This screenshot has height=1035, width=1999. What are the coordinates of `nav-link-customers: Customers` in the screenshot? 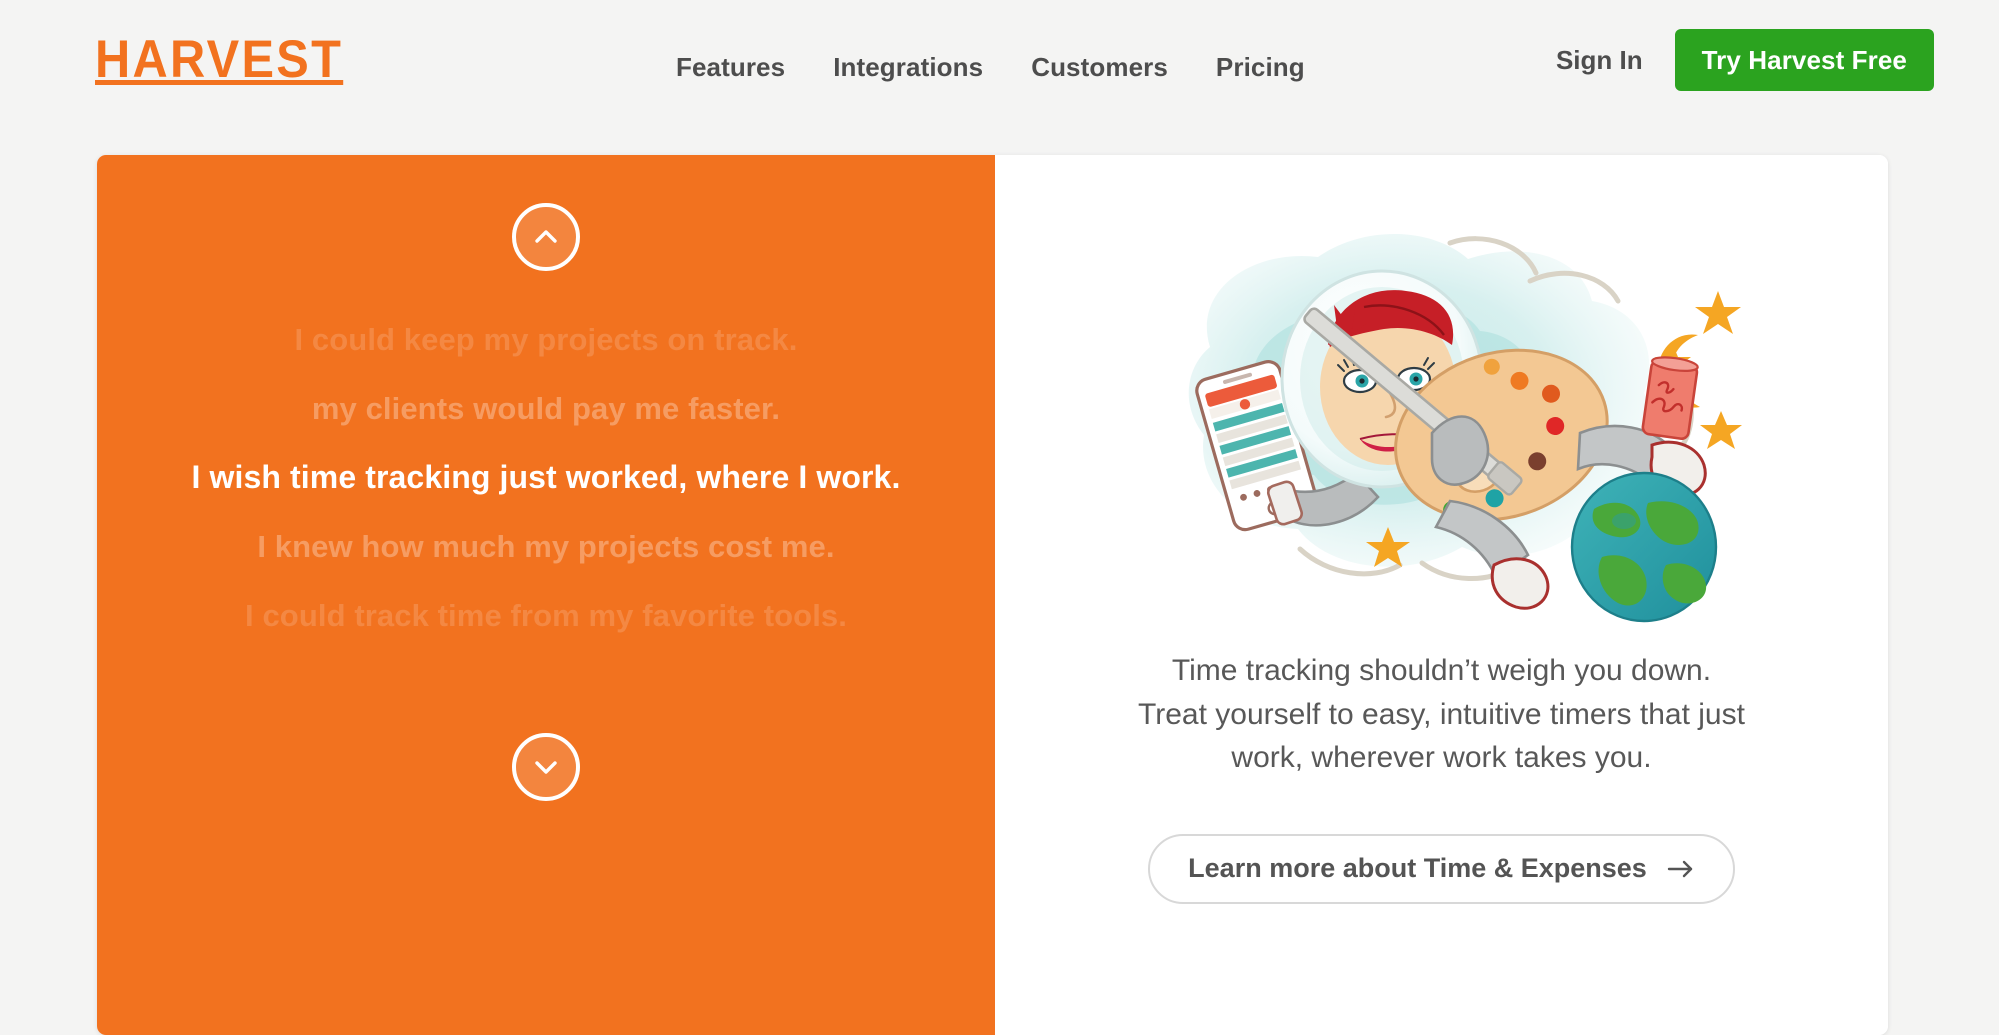 It's located at (1099, 67).